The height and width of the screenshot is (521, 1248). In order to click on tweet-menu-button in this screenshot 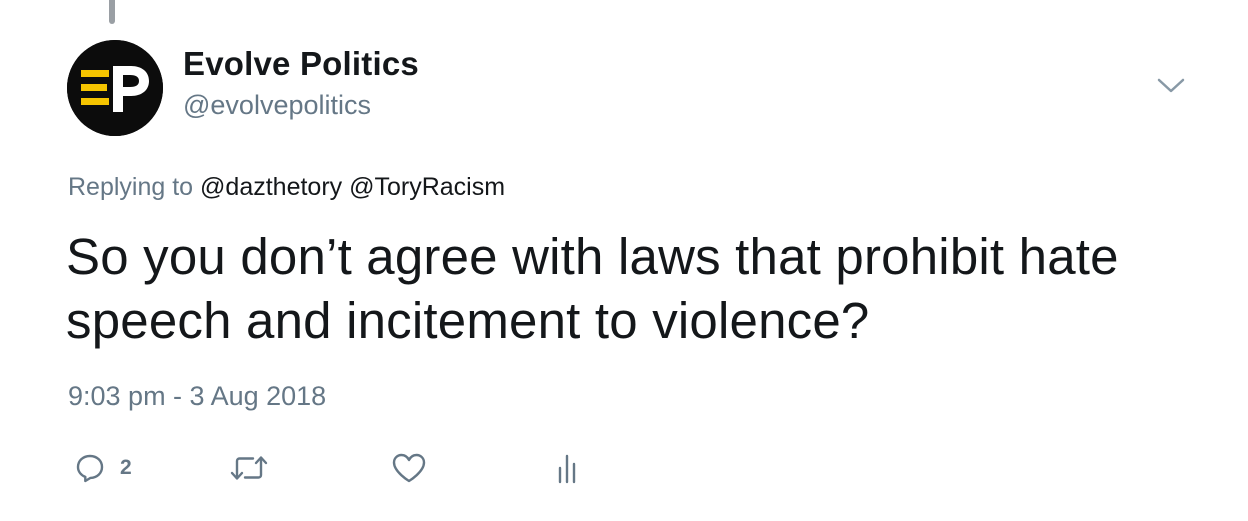, I will do `click(1171, 85)`.